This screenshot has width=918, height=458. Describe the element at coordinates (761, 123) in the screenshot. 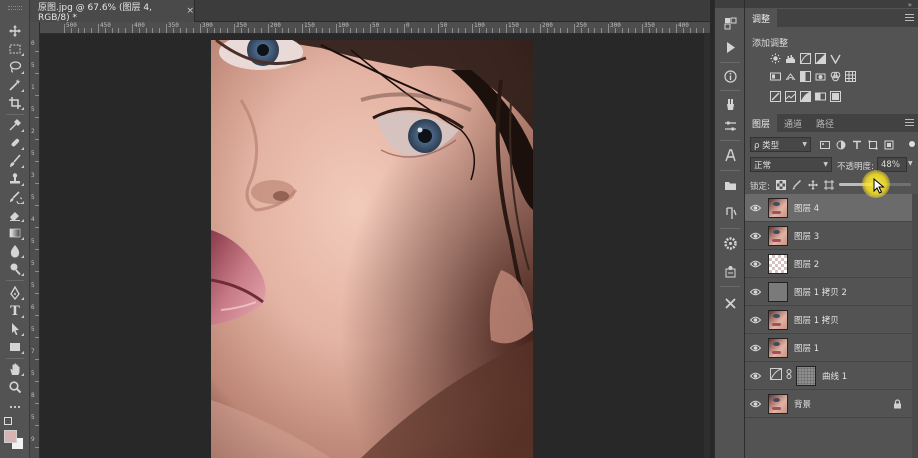

I see `tab-layers: 图层` at that location.